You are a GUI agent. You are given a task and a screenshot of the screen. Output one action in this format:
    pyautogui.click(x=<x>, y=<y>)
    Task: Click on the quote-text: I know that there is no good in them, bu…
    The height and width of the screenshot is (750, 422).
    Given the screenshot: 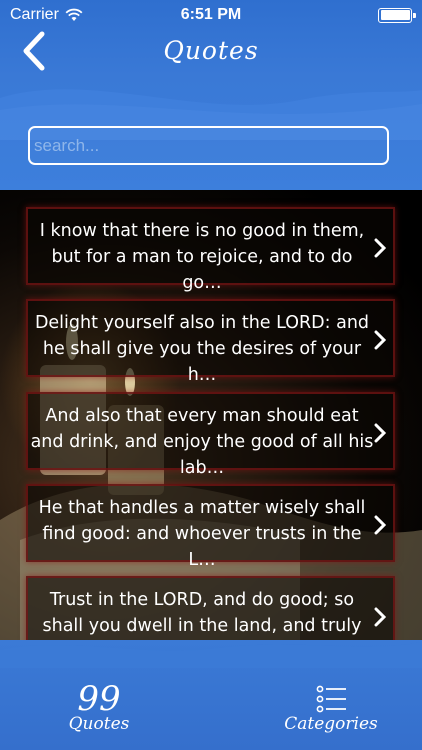 What is the action you would take?
    pyautogui.click(x=202, y=257)
    